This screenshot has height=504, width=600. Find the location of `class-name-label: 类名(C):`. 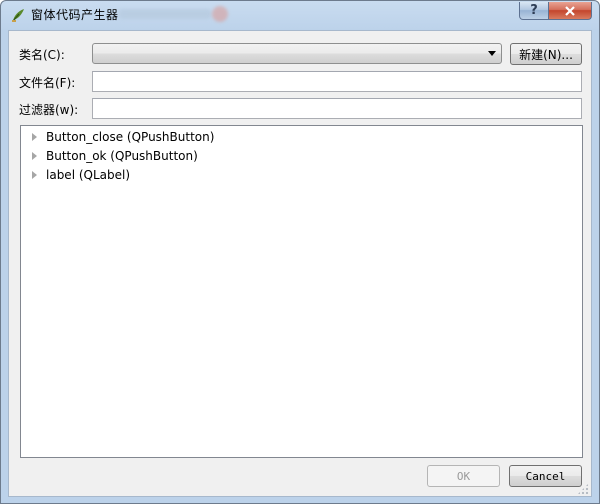

class-name-label: 类名(C): is located at coordinates (42, 55).